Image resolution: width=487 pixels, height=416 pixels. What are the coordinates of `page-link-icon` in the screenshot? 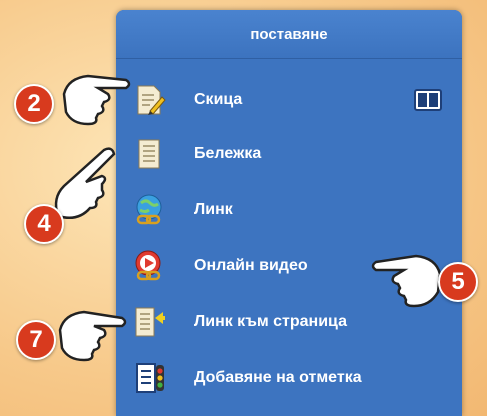 It's located at (150, 322).